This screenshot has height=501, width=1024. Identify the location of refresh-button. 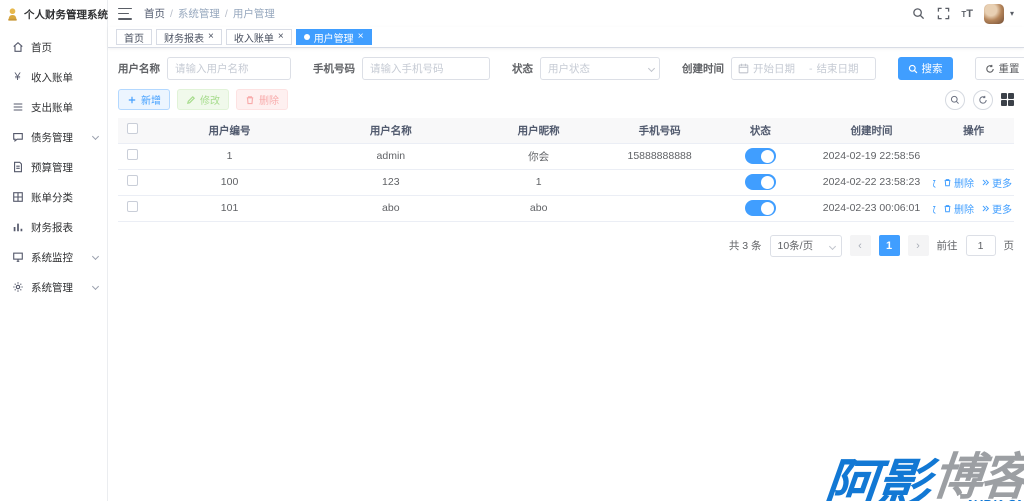
(983, 99).